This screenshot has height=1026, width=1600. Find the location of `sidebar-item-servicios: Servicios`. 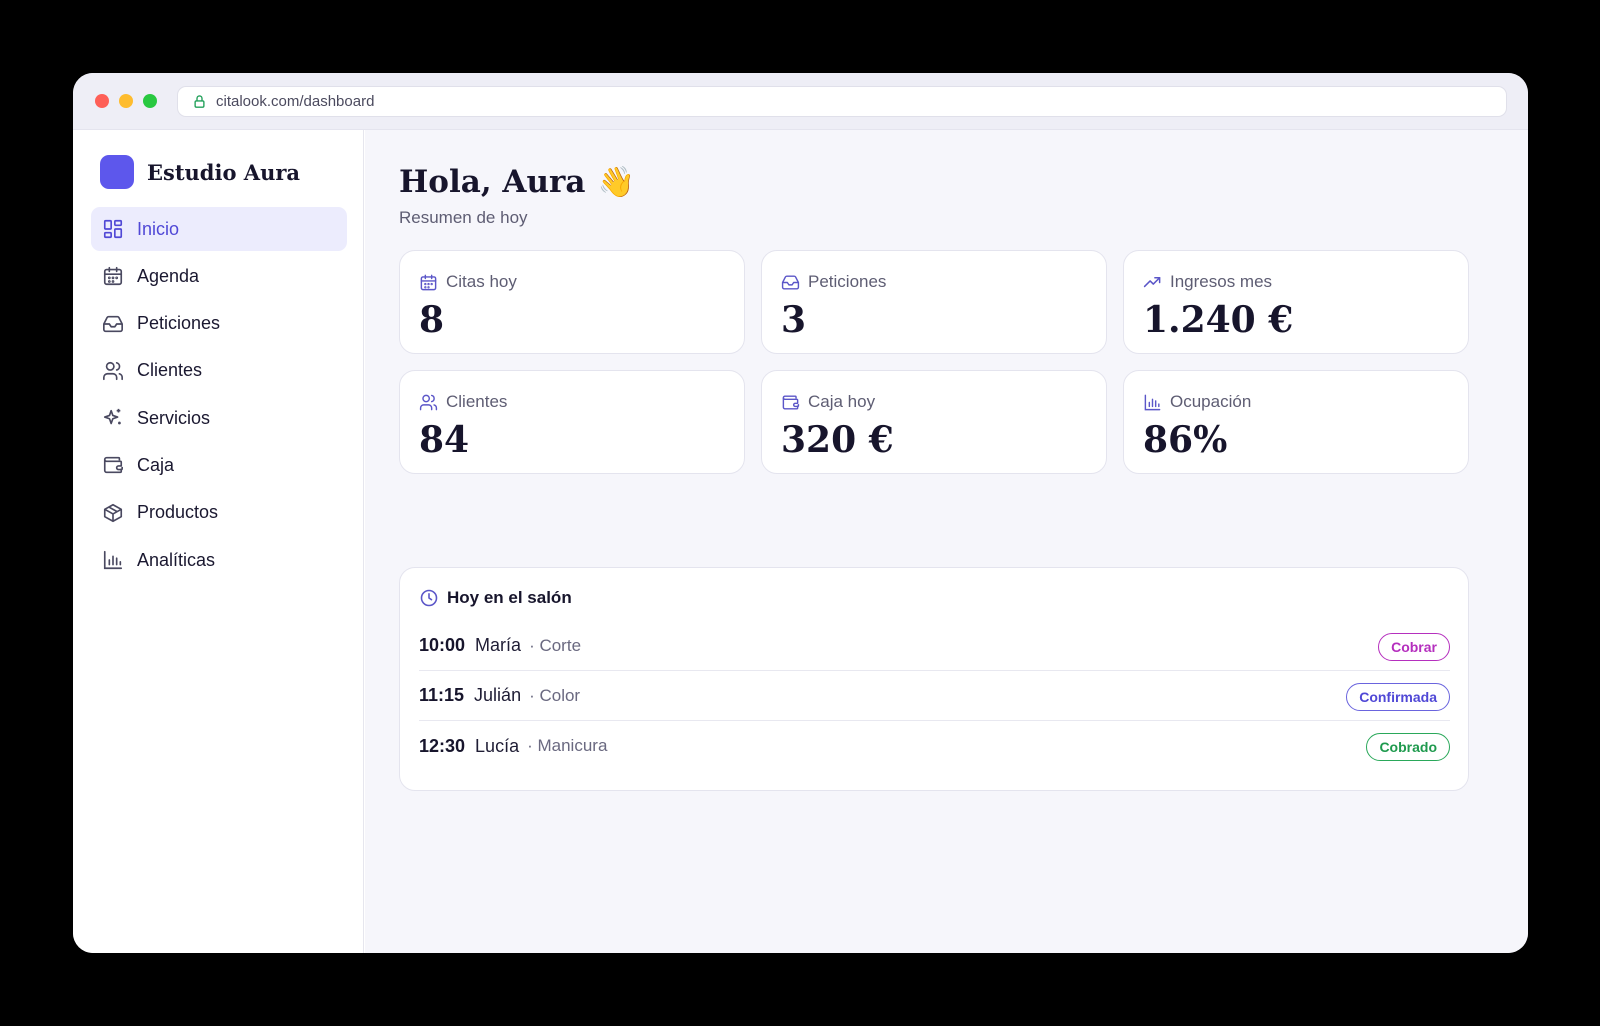

sidebar-item-servicios: Servicios is located at coordinates (219, 418).